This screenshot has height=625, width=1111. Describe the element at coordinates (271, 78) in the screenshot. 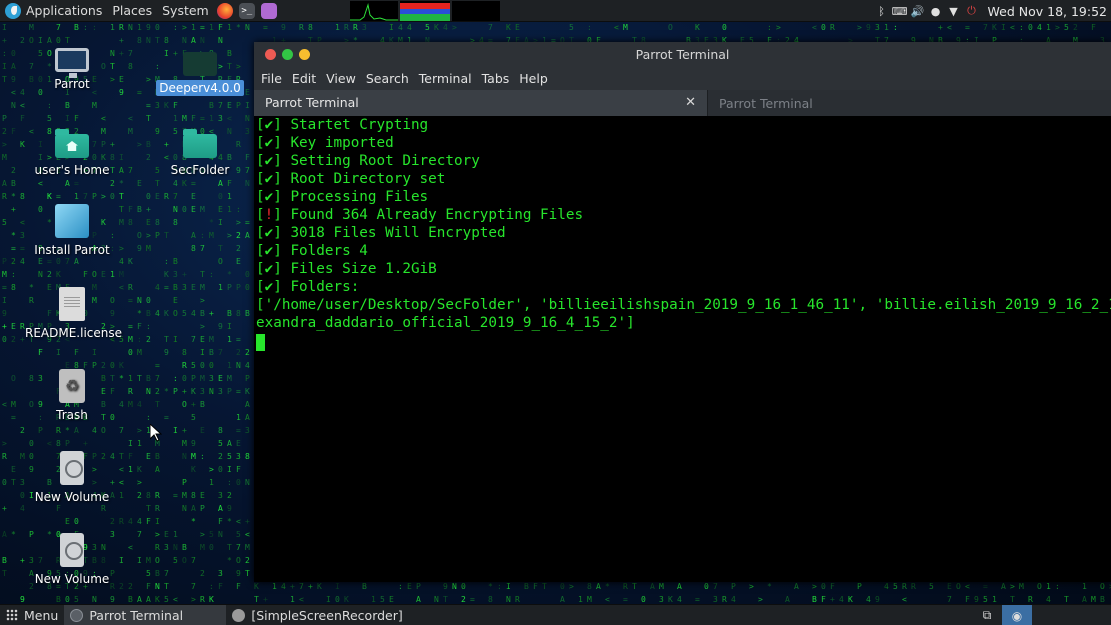

I see `menu-file: File` at that location.